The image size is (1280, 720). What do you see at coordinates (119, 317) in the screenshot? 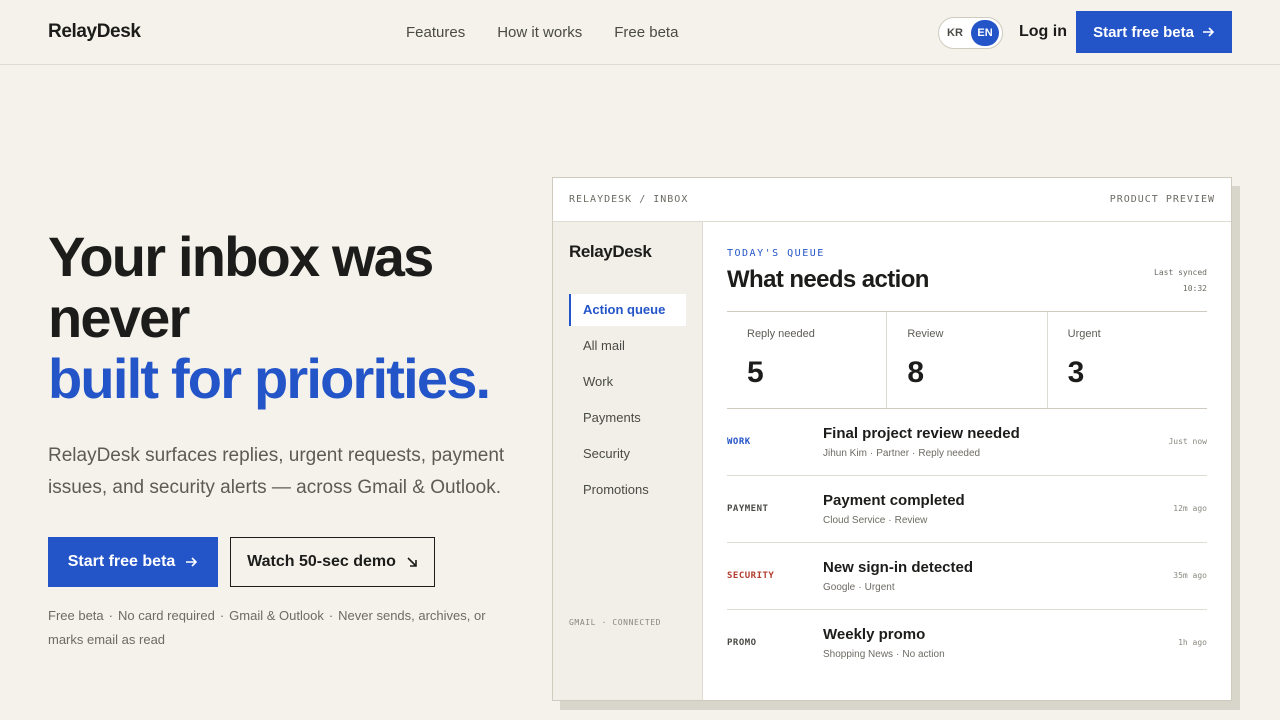
I see `headline-line-2: never` at bounding box center [119, 317].